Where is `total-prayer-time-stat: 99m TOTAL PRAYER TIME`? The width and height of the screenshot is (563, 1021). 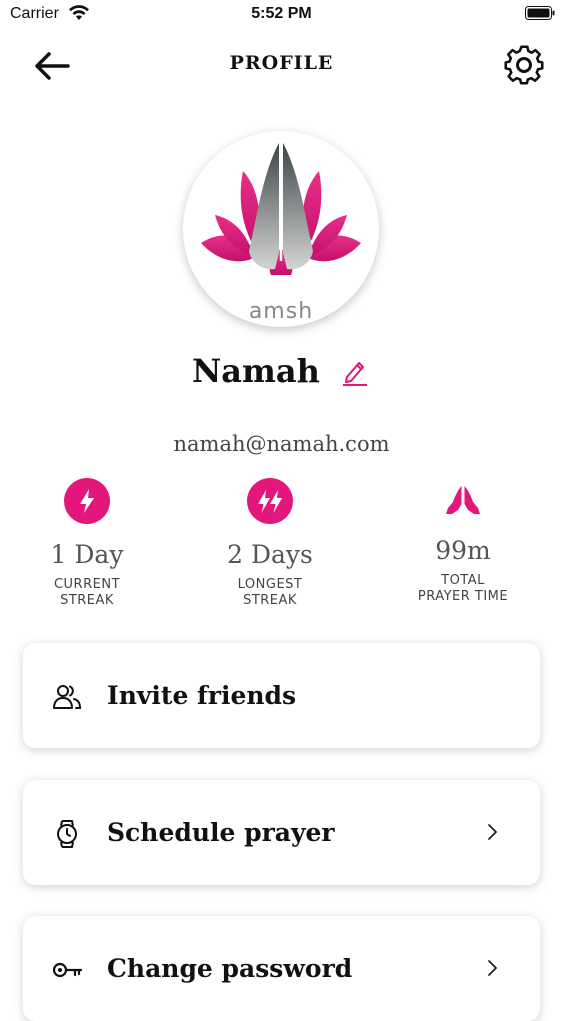 total-prayer-time-stat: 99m TOTAL PRAYER TIME is located at coordinates (463, 541).